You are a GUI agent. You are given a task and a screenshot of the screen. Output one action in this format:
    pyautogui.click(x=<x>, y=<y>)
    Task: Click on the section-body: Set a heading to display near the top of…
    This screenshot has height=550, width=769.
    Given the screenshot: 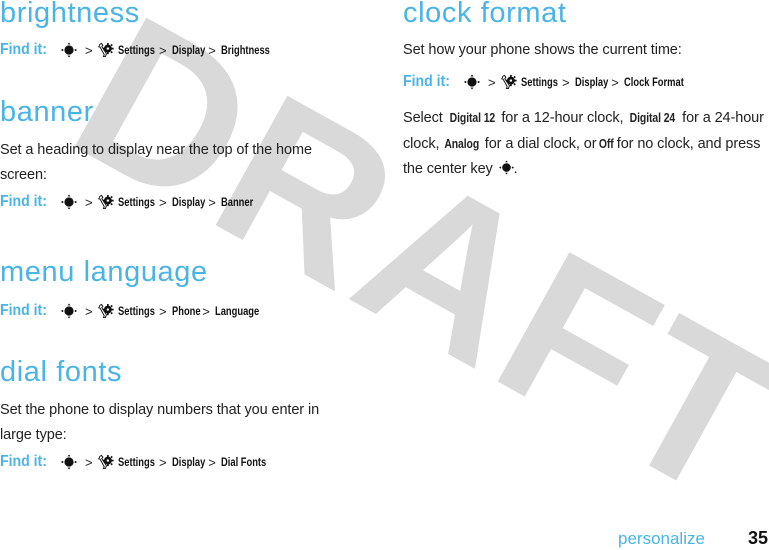 What is the action you would take?
    pyautogui.click(x=156, y=162)
    